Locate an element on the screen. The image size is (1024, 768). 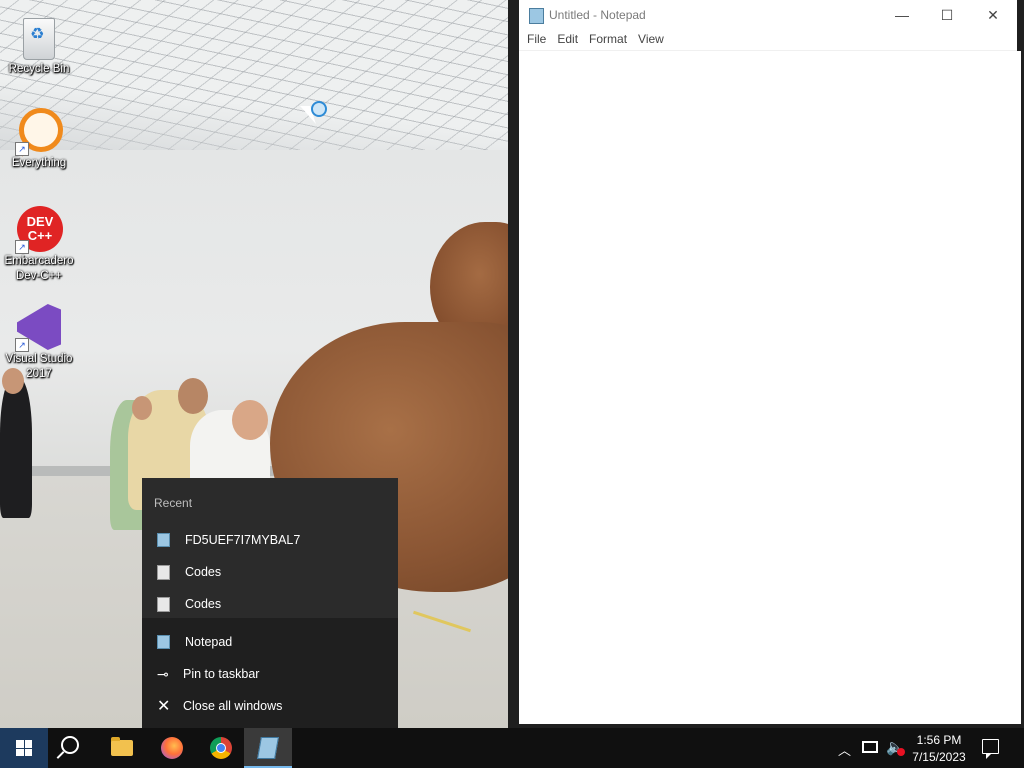
jump-list-close-all-windows: ✕ Close all windows is located at coordinates (270, 706).